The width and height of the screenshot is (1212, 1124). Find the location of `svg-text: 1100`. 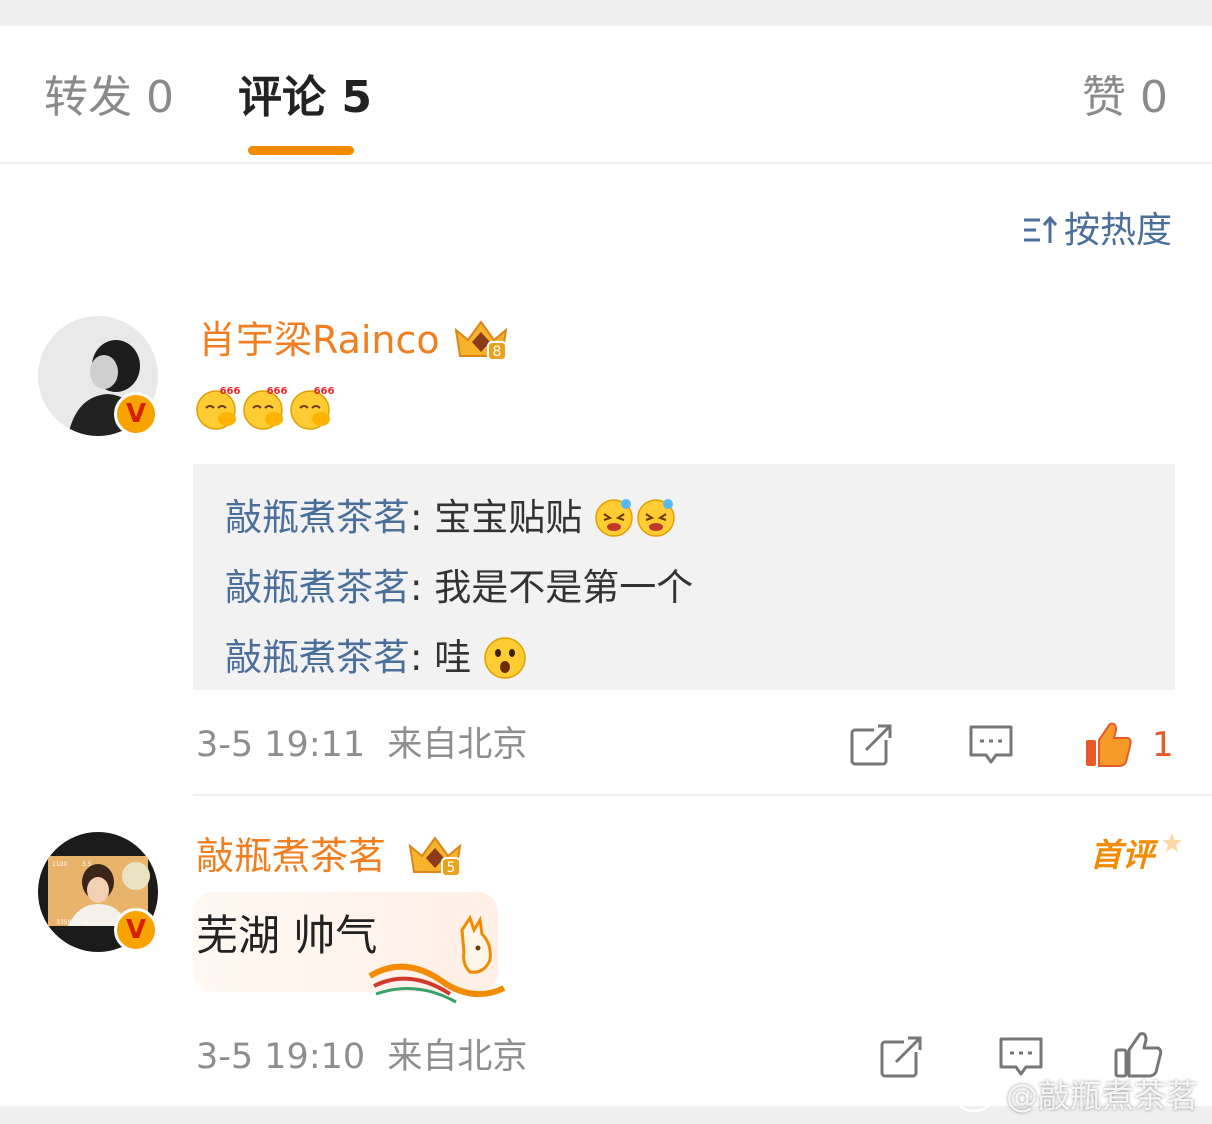

svg-text: 1100 is located at coordinates (59, 864).